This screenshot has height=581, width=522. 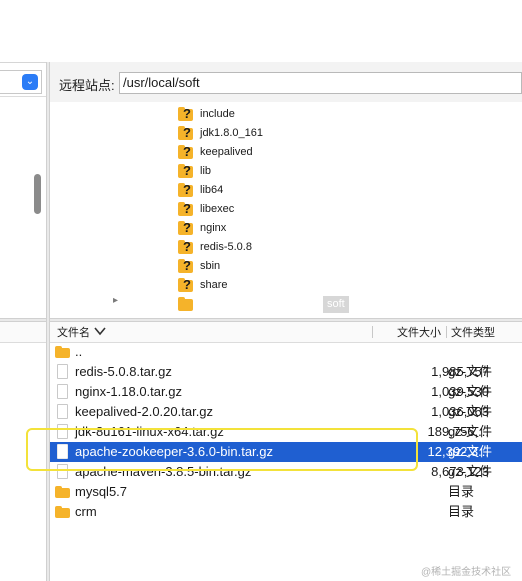 I want to click on file-name: redis-5.0.8.tar.gz, so click(x=123, y=371).